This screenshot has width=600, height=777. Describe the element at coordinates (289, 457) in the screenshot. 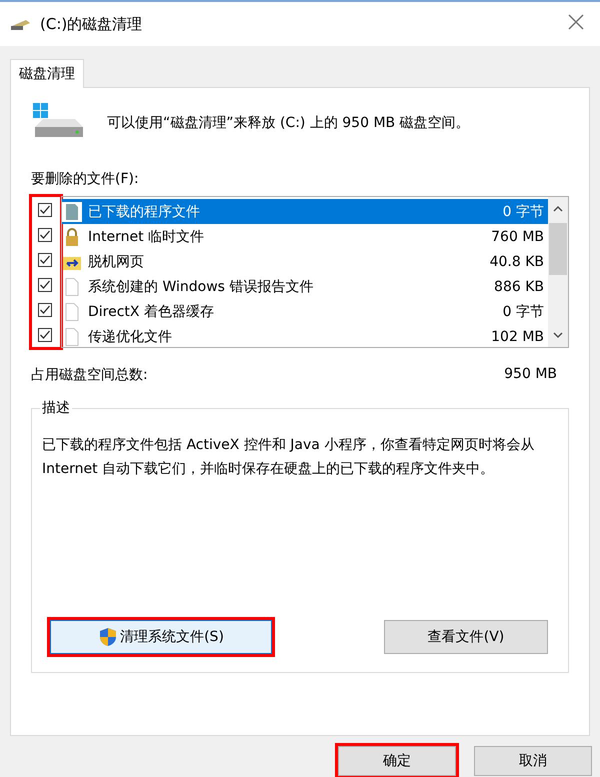

I see `description-text: 已下载的程序文件包括 ActiveX 控件和 Java 小程序，你查看特定网页时将会从 Internet 自动下载它们，并临时保存在硬盘上的已下载的程序文件夹中。` at that location.